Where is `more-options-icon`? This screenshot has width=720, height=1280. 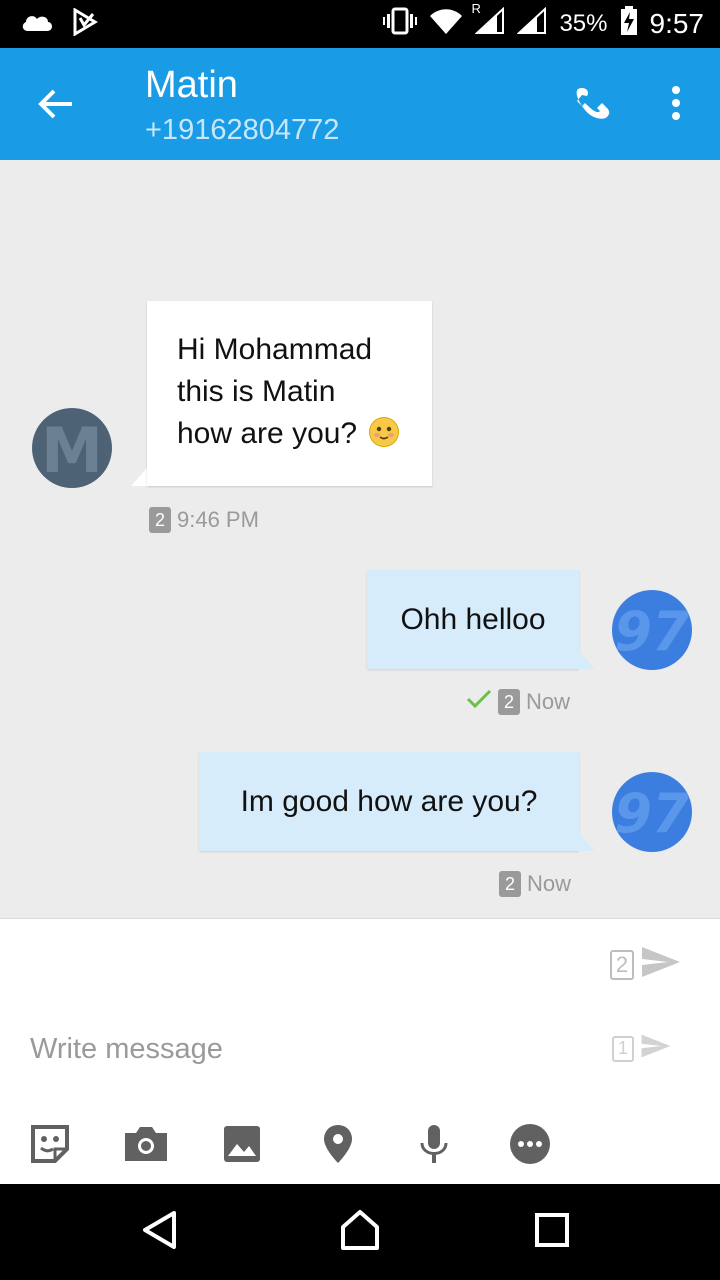
more-options-icon is located at coordinates (530, 1146).